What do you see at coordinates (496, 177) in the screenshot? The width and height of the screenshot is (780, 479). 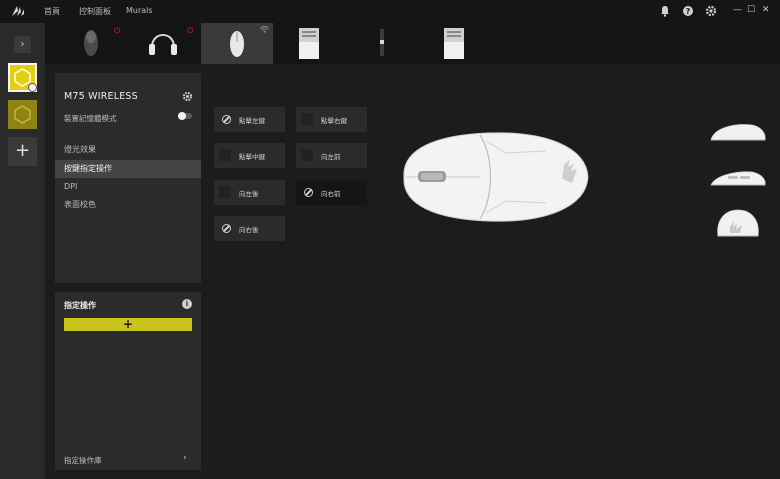 I see `mouse-top-view` at bounding box center [496, 177].